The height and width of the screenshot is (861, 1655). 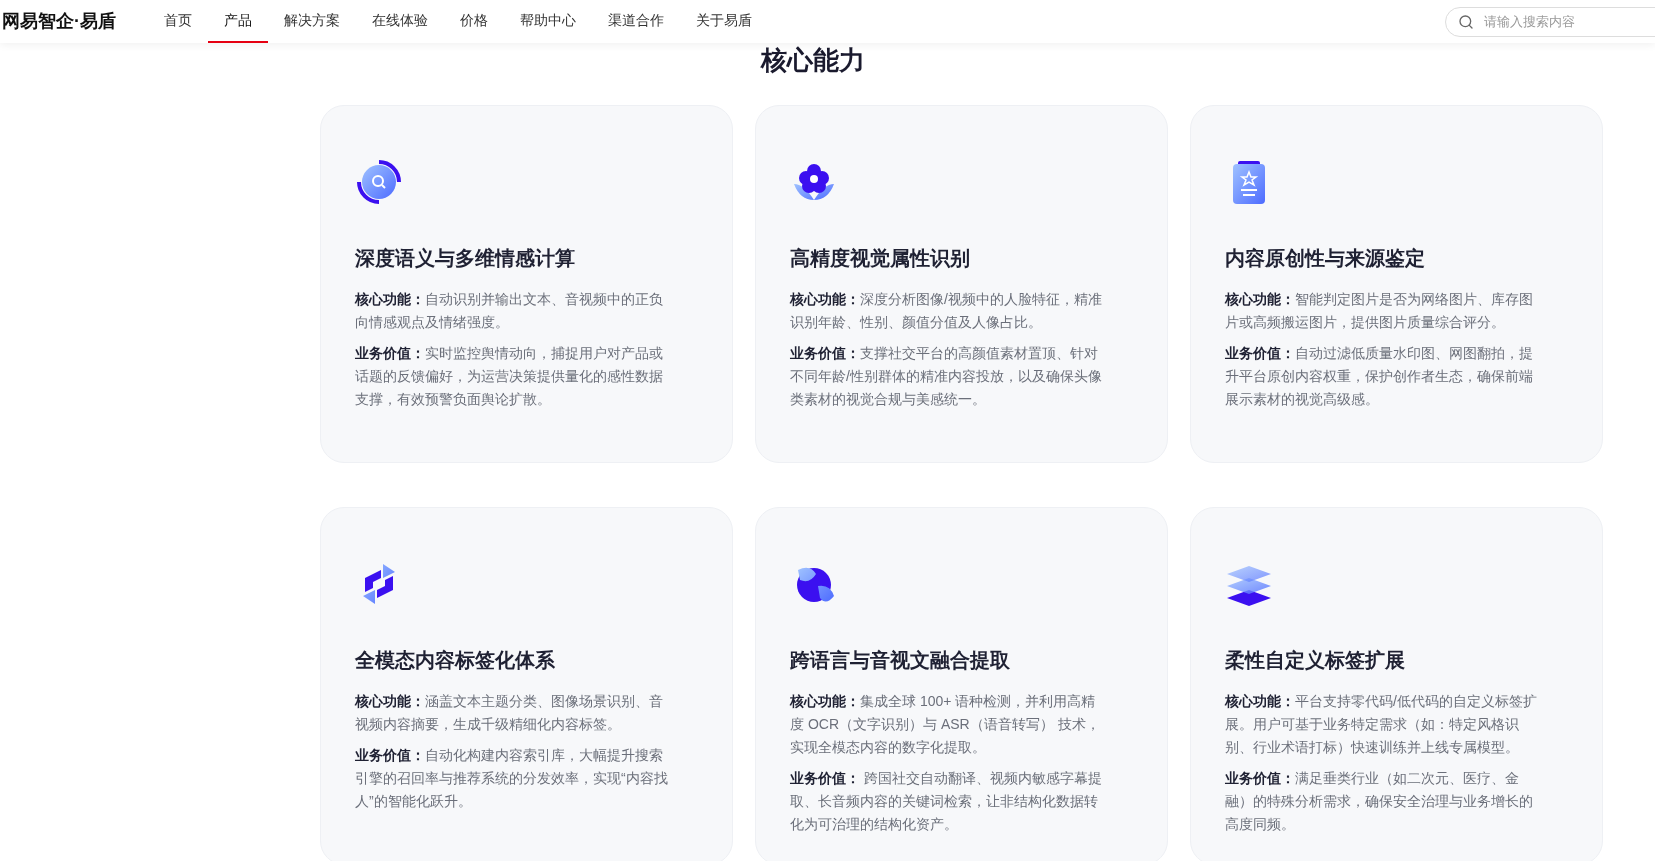 I want to click on card-description: 核心功能：自动识别并输出文本、音视频中的正负向情感观点及情绪强度。, so click(x=509, y=311).